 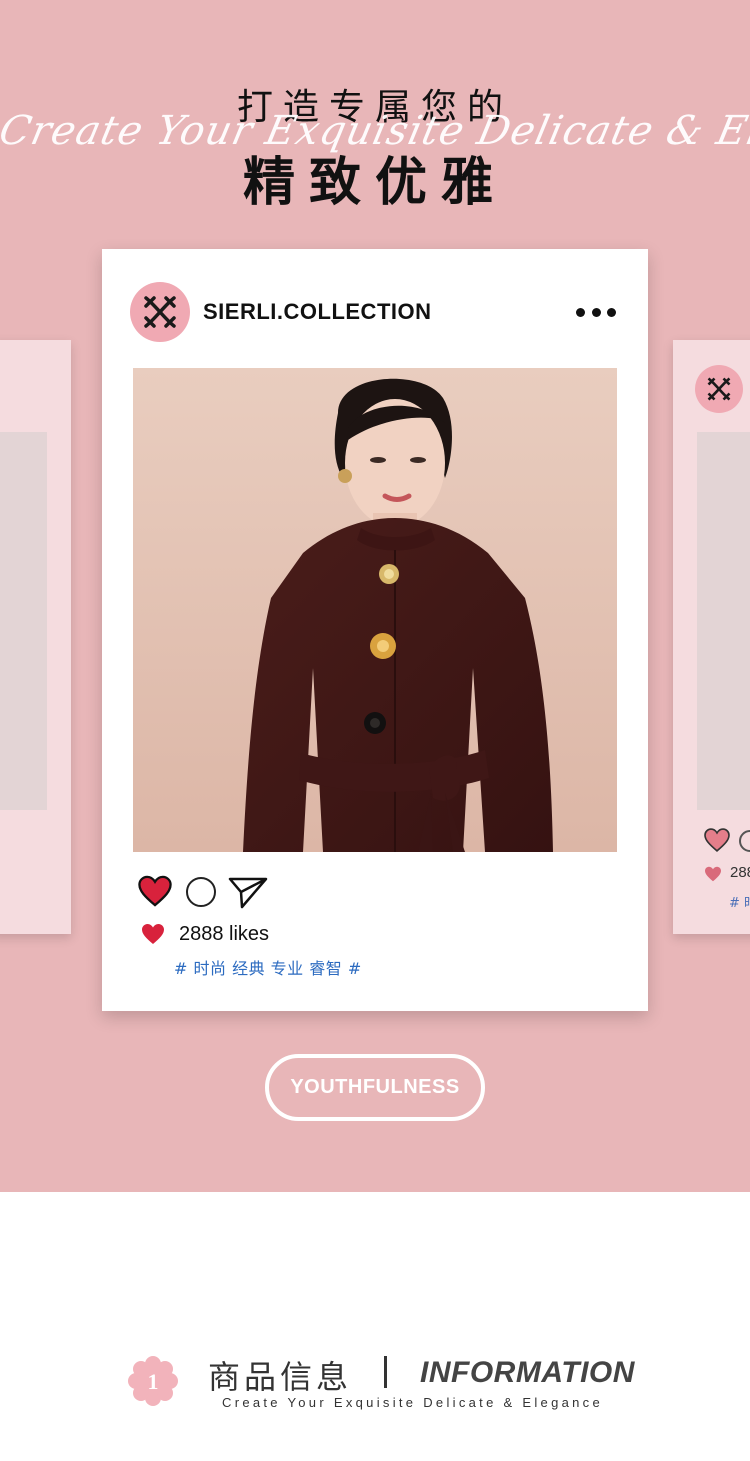 I want to click on youthfulness-label: YOUTHFULNESS, so click(x=375, y=1087).